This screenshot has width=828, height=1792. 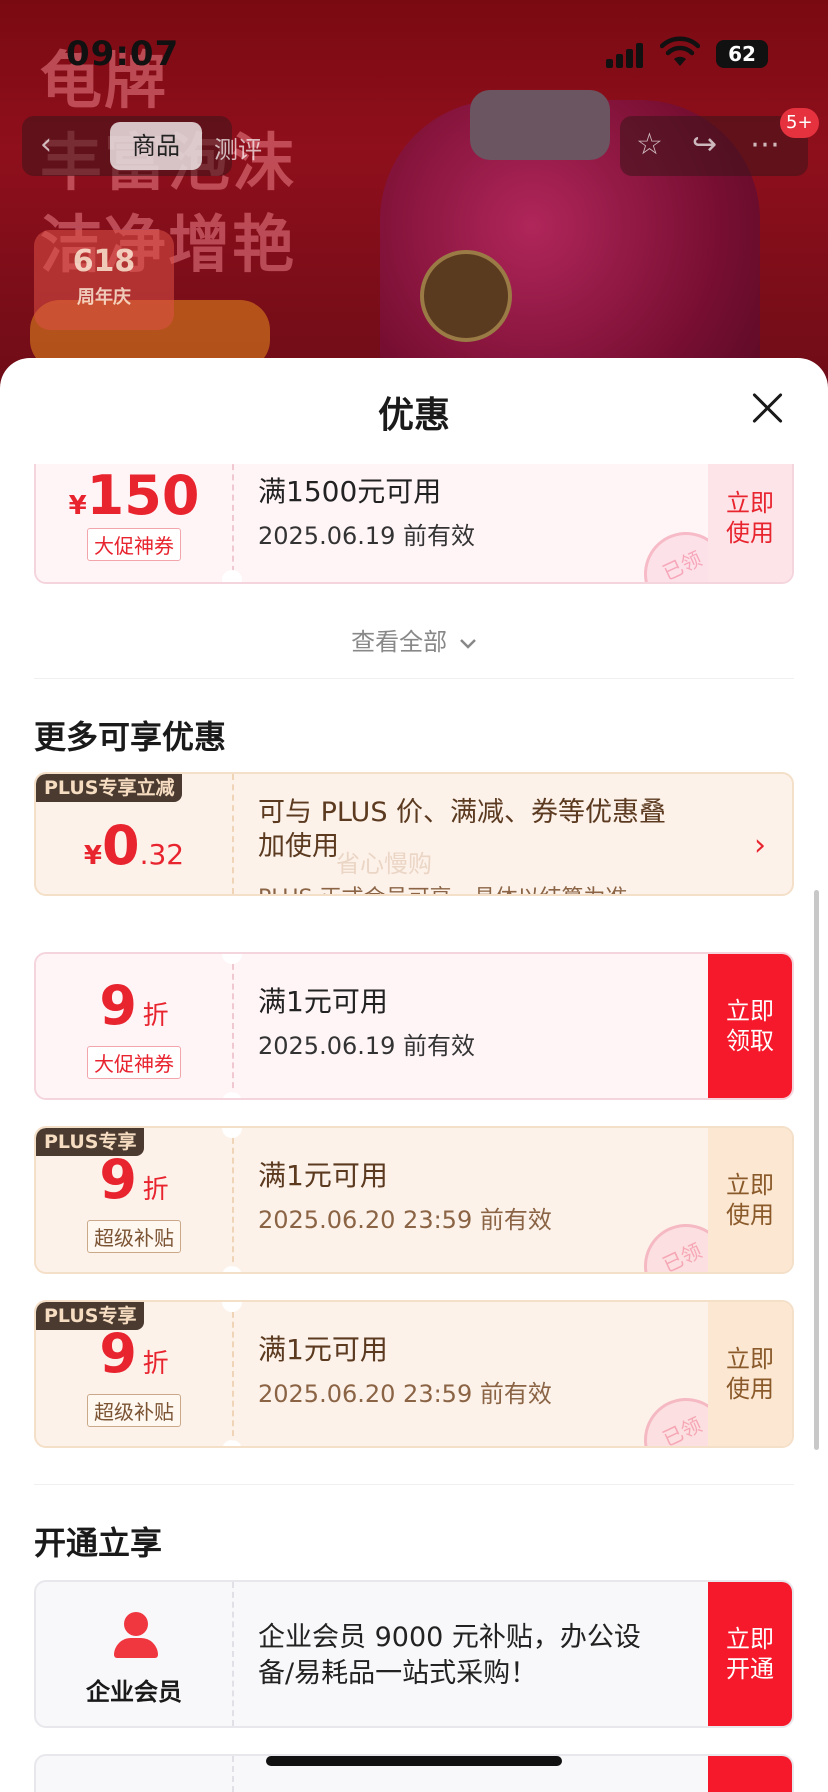 I want to click on coupon-amount: 150, so click(x=143, y=495).